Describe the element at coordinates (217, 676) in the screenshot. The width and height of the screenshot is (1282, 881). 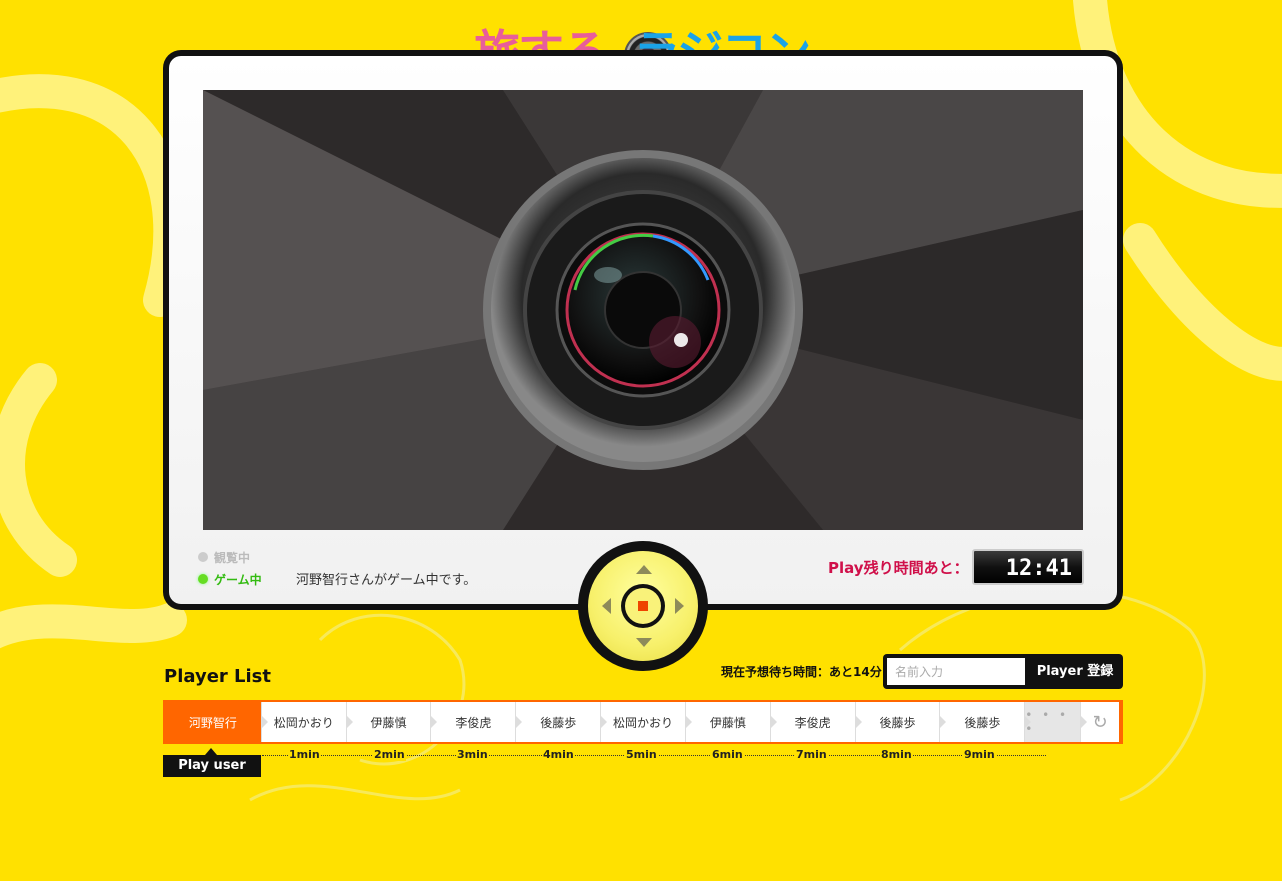
I see `player-list-title: Player List` at that location.